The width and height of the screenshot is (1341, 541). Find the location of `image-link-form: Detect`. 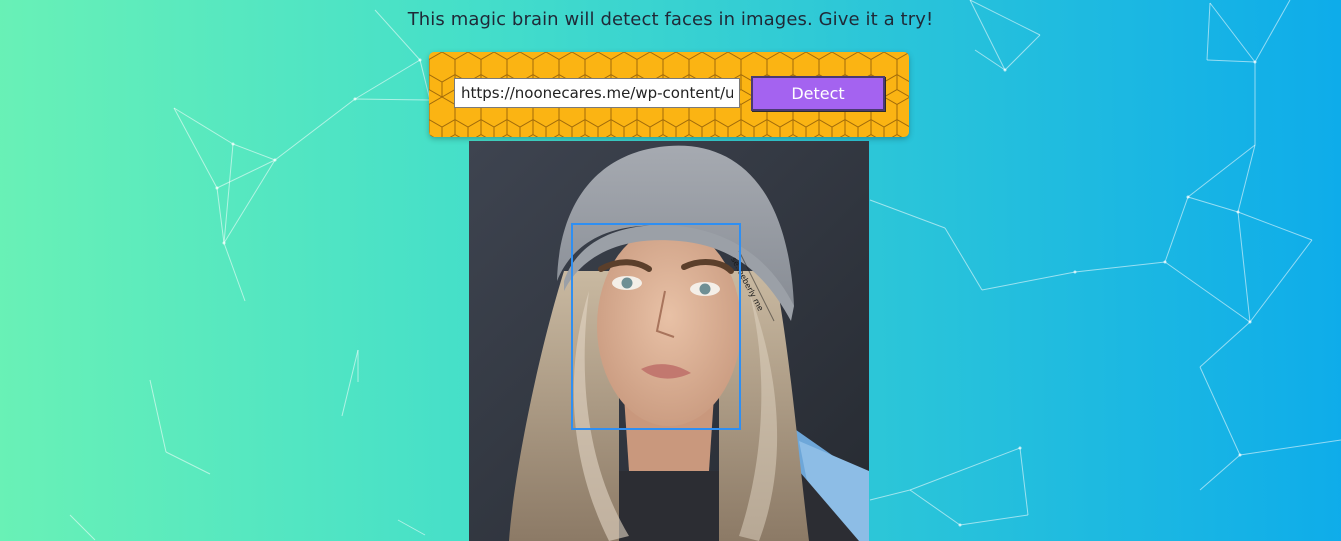

image-link-form: Detect is located at coordinates (669, 94).